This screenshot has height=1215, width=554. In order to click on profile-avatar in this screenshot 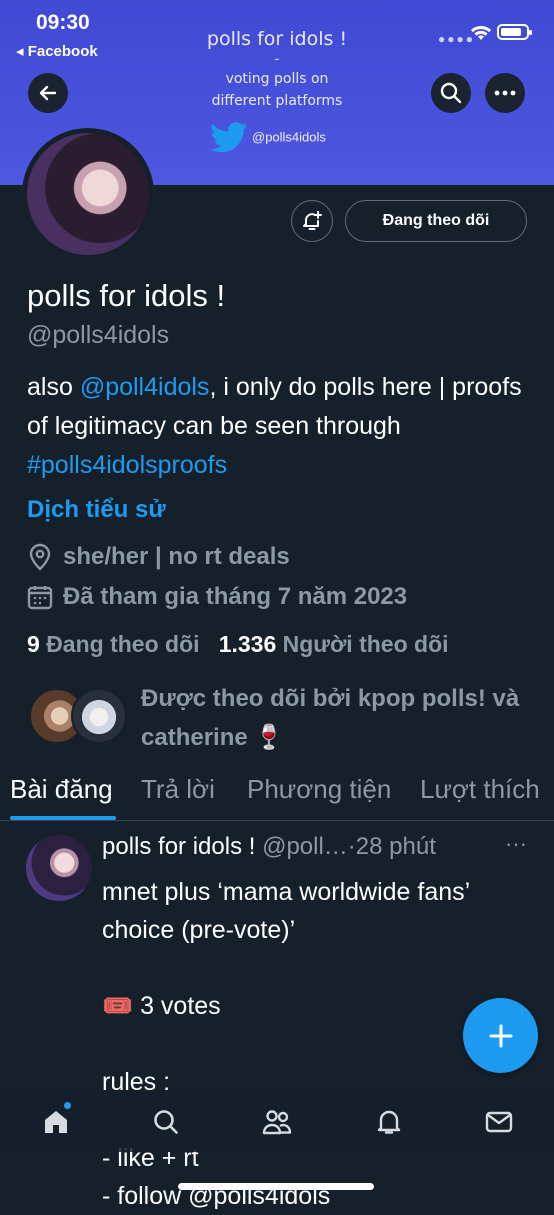, I will do `click(88, 194)`.